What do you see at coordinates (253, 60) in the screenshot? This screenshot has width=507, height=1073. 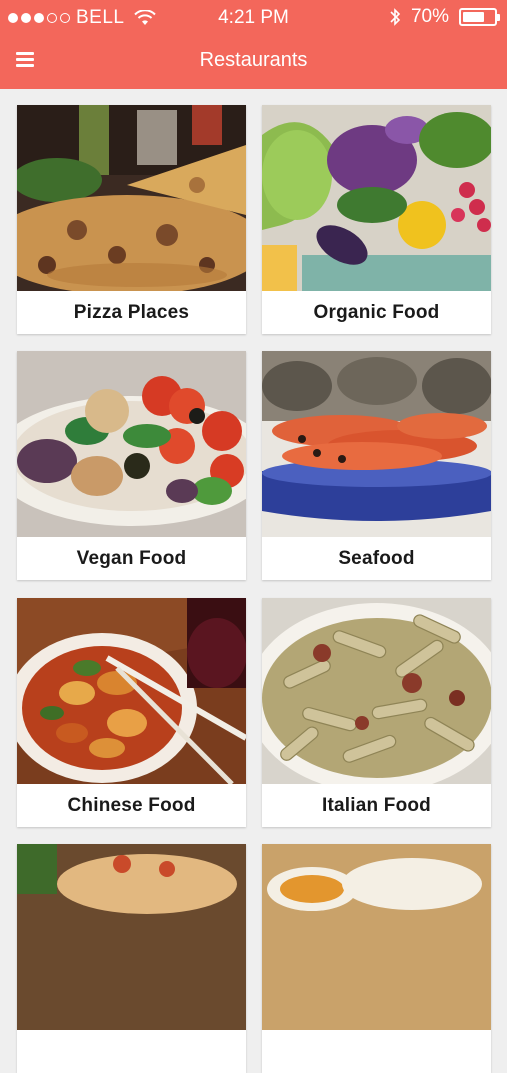 I see `page-title: Restaurants` at bounding box center [253, 60].